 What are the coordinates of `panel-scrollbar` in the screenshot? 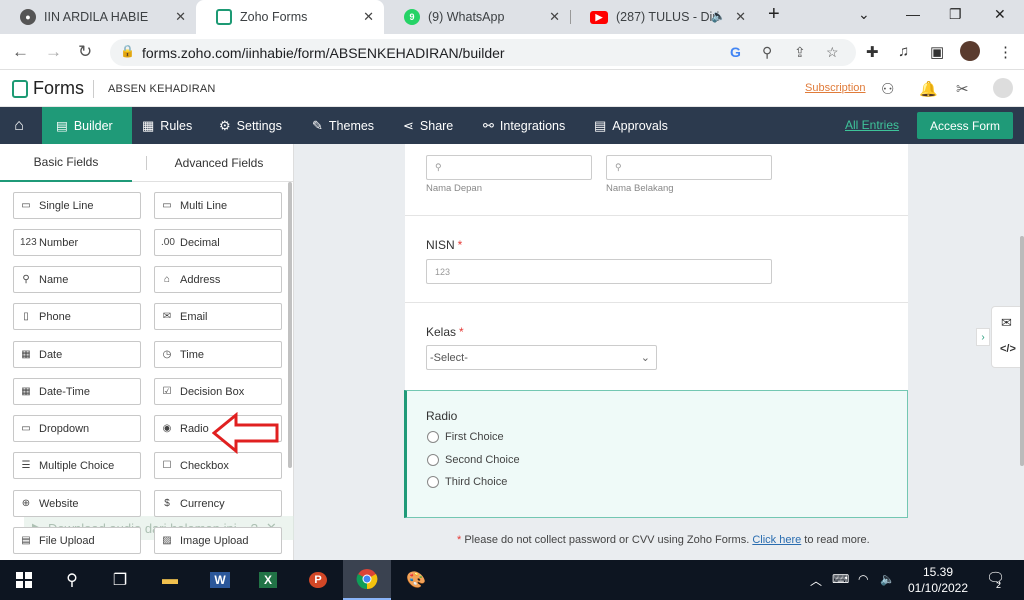 It's located at (290, 325).